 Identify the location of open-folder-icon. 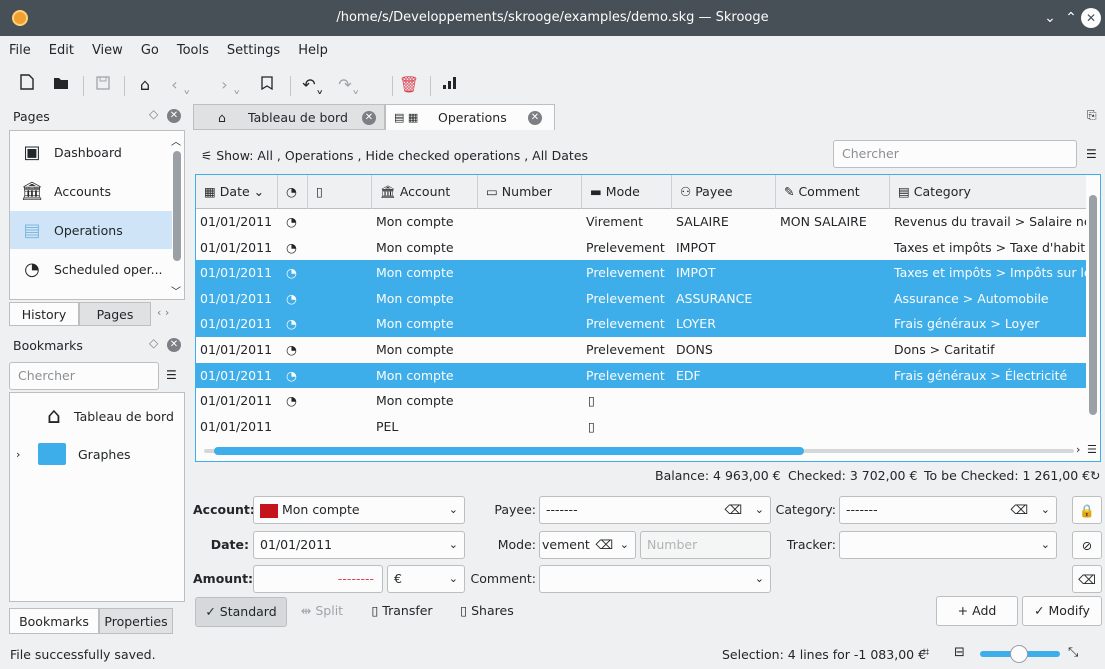
(61, 85).